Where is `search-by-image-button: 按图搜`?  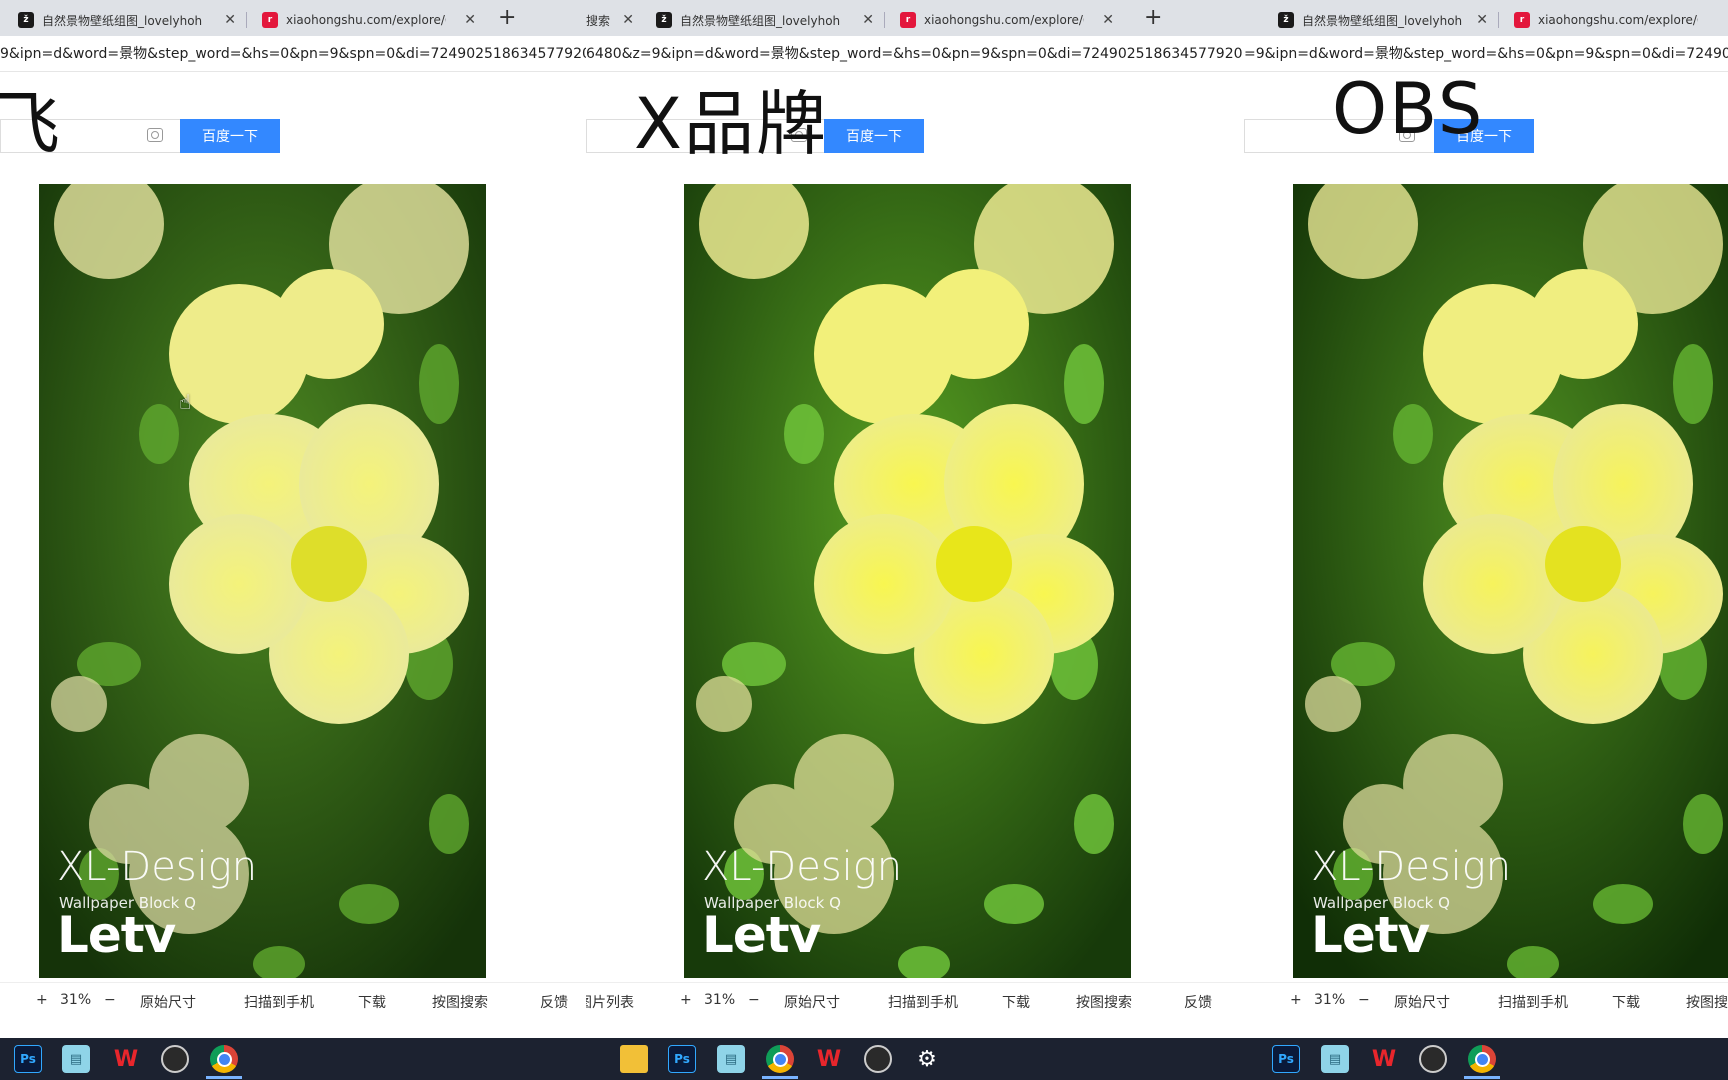
search-by-image-button: 按图搜 is located at coordinates (1707, 1002).